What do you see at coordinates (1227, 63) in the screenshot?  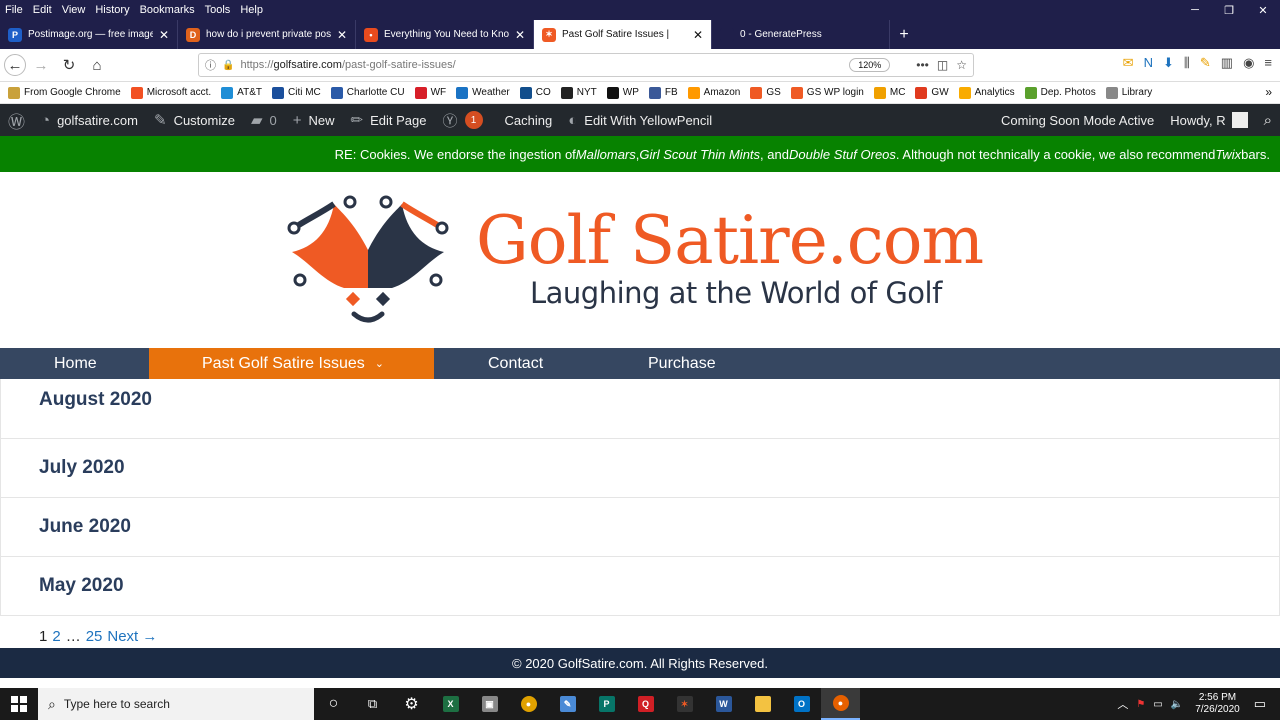 I see `sidebar-icon: ▥` at bounding box center [1227, 63].